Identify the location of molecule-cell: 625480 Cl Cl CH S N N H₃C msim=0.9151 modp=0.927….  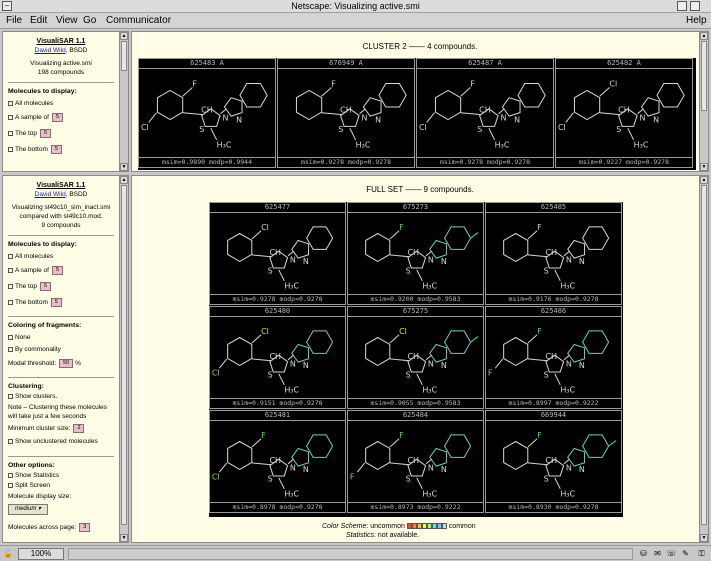
(277, 357).